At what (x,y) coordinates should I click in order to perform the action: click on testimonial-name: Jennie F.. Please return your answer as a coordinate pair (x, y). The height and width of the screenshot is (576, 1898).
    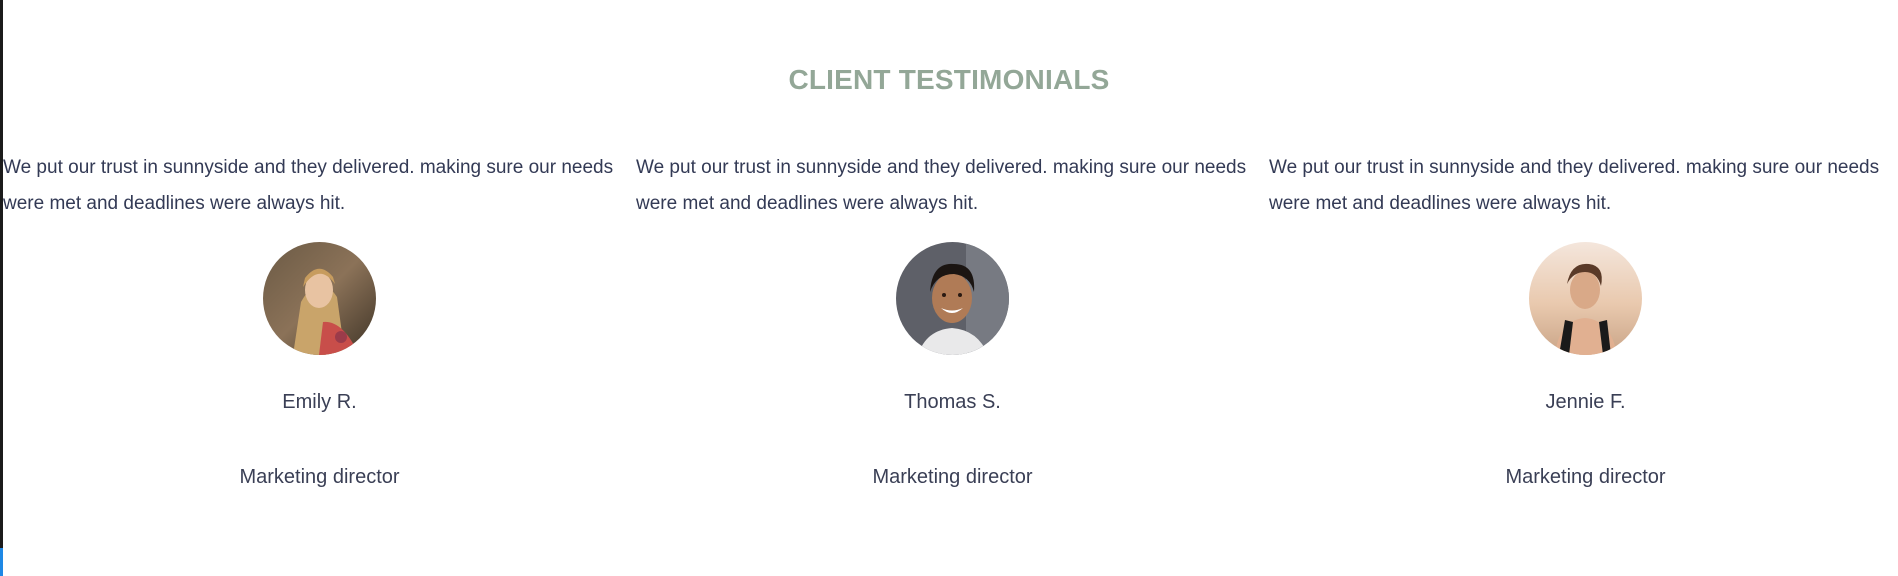
    Looking at the image, I should click on (1585, 402).